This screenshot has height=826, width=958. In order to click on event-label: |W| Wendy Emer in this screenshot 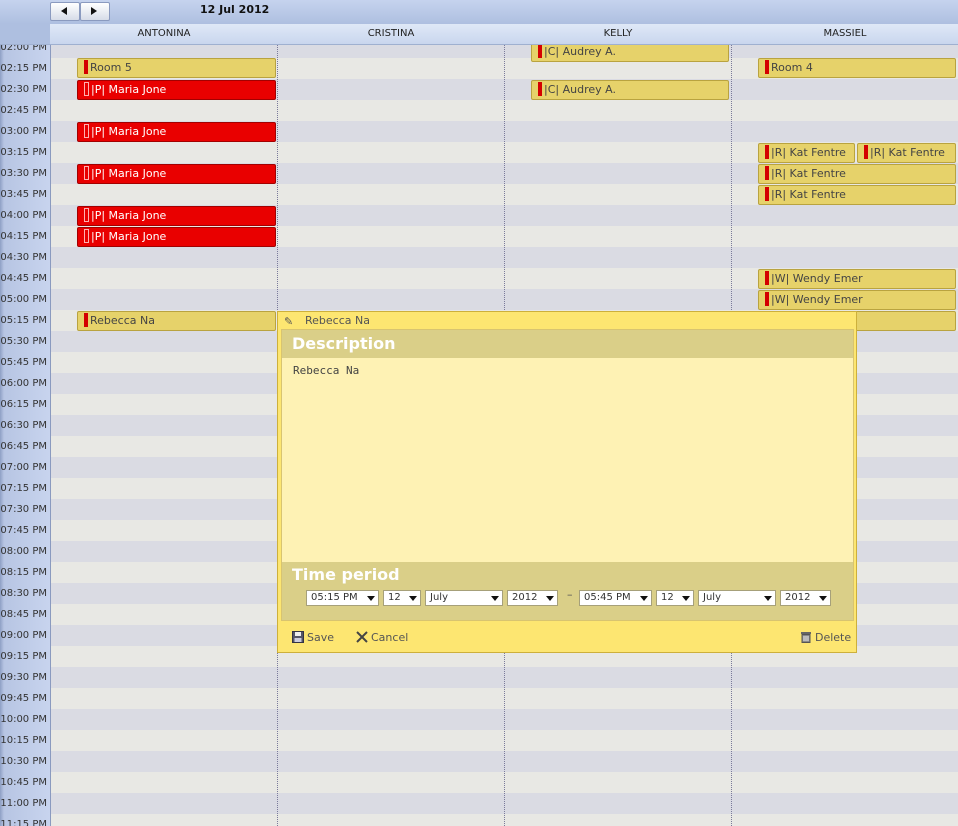, I will do `click(817, 299)`.